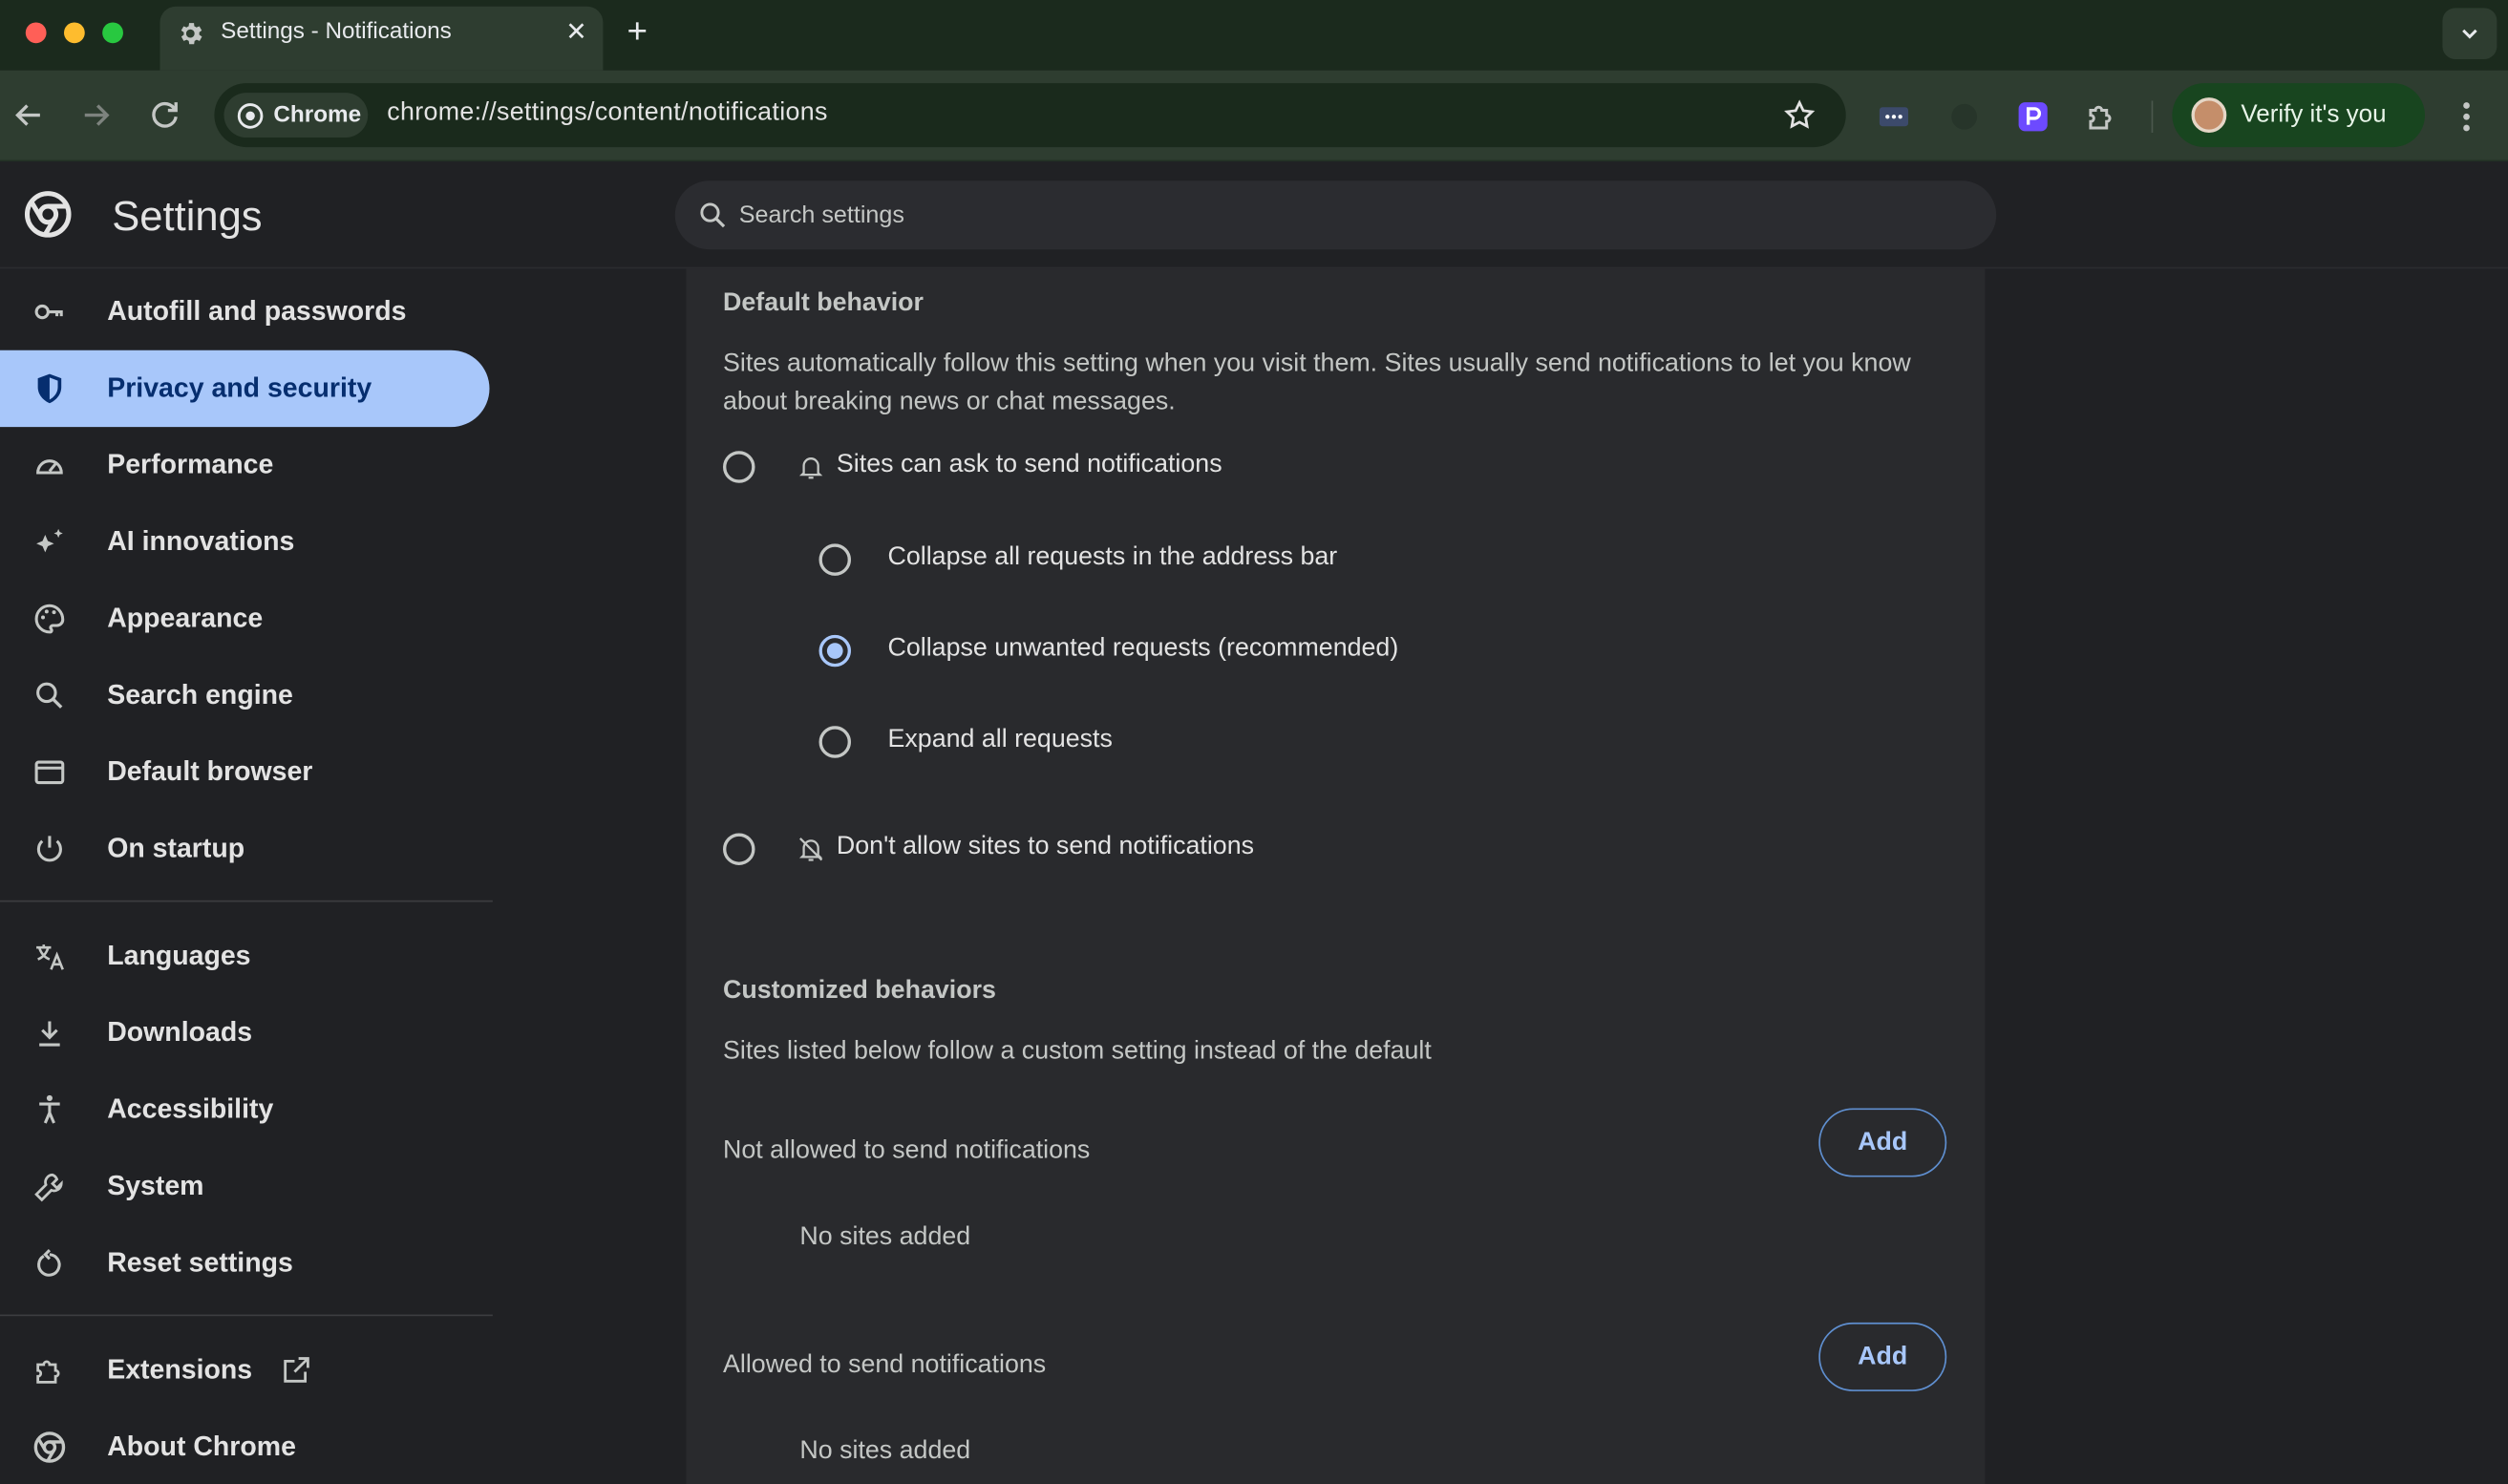 The width and height of the screenshot is (2508, 1484). I want to click on sidebar-item-languages: Languages, so click(244, 956).